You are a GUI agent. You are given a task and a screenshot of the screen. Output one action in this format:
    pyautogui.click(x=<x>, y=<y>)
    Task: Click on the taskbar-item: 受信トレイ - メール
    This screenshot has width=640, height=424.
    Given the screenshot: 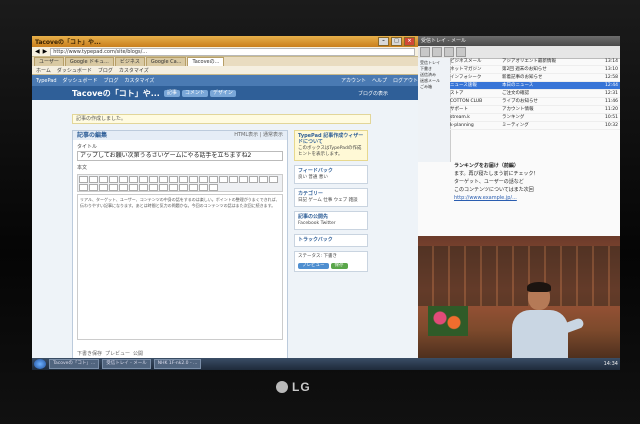 What is the action you would take?
    pyautogui.click(x=126, y=364)
    